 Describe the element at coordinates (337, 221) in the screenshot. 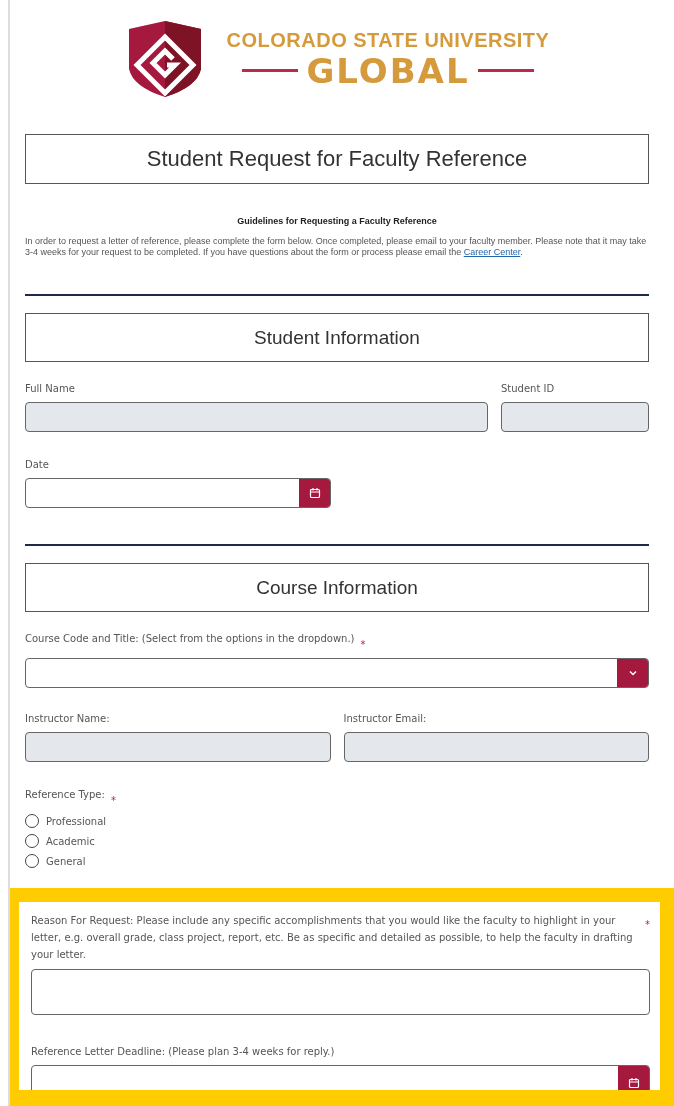

I see `guidelines-heading: Guidelines for Requesting a Faculty Reference` at that location.